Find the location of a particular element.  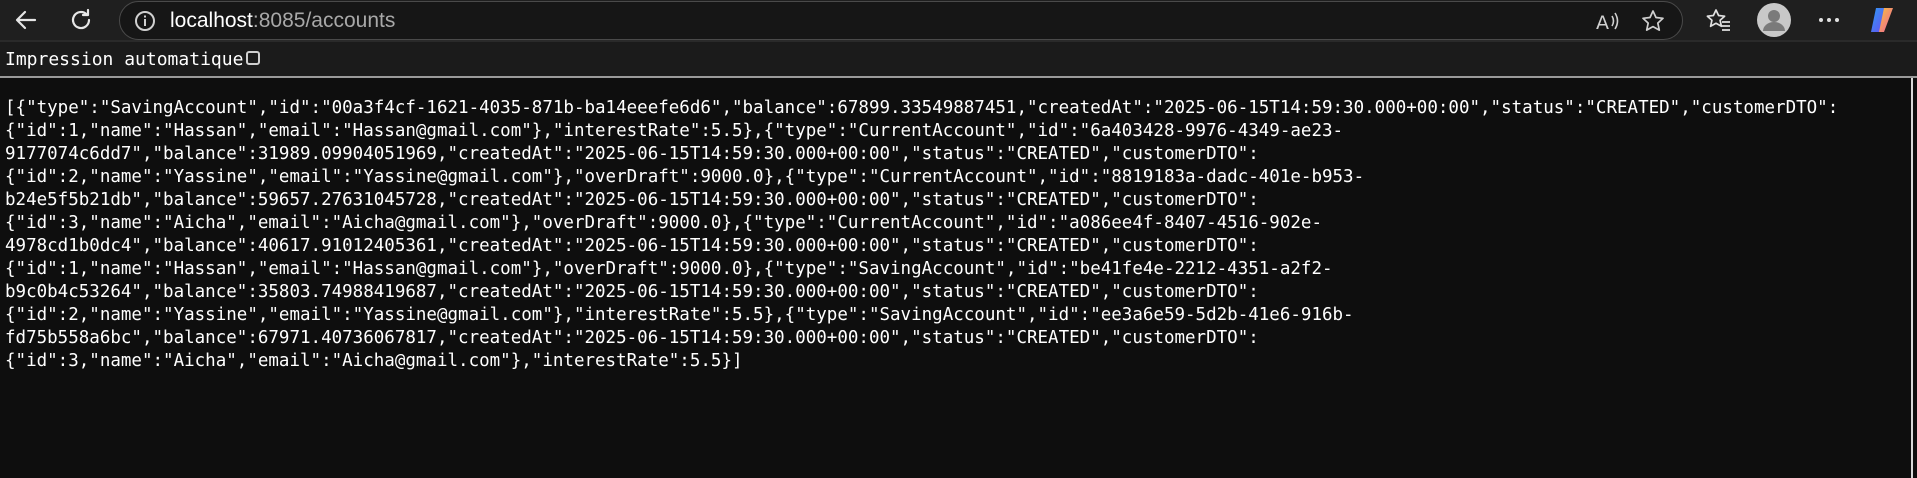

back-icon is located at coordinates (26, 20).